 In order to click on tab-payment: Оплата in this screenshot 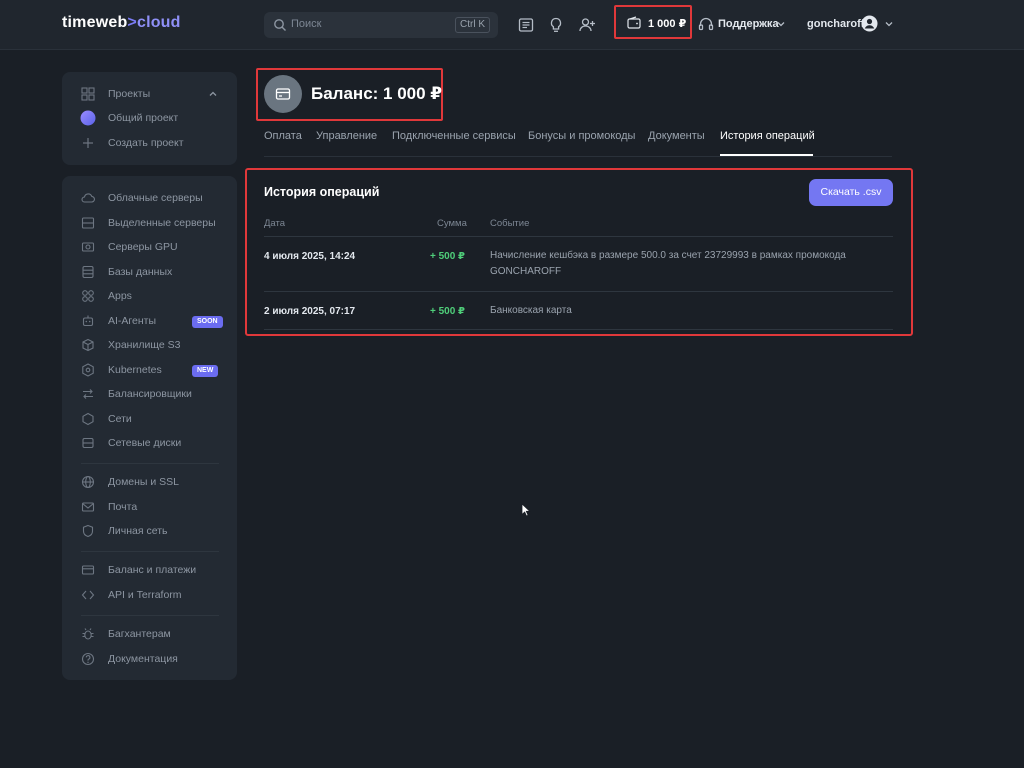, I will do `click(283, 136)`.